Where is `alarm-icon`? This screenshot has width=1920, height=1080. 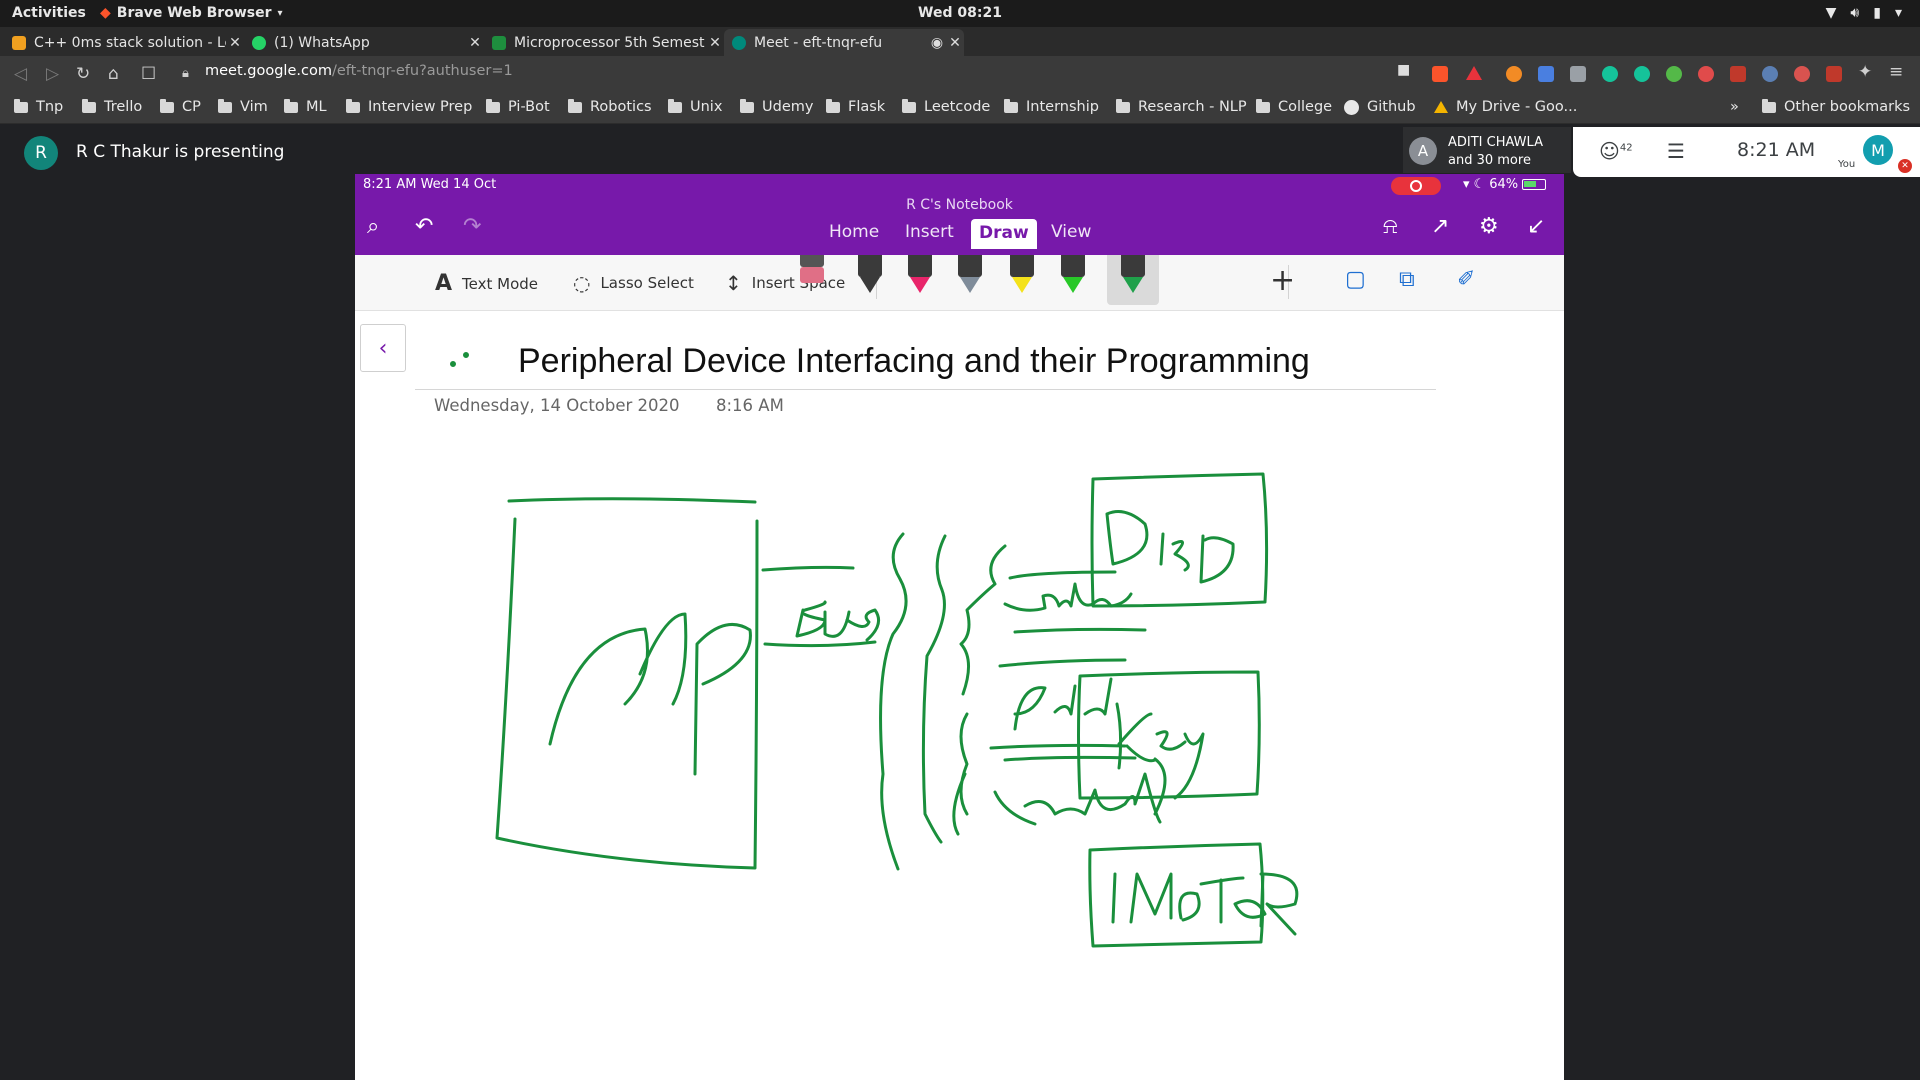
alarm-icon is located at coordinates (1706, 74).